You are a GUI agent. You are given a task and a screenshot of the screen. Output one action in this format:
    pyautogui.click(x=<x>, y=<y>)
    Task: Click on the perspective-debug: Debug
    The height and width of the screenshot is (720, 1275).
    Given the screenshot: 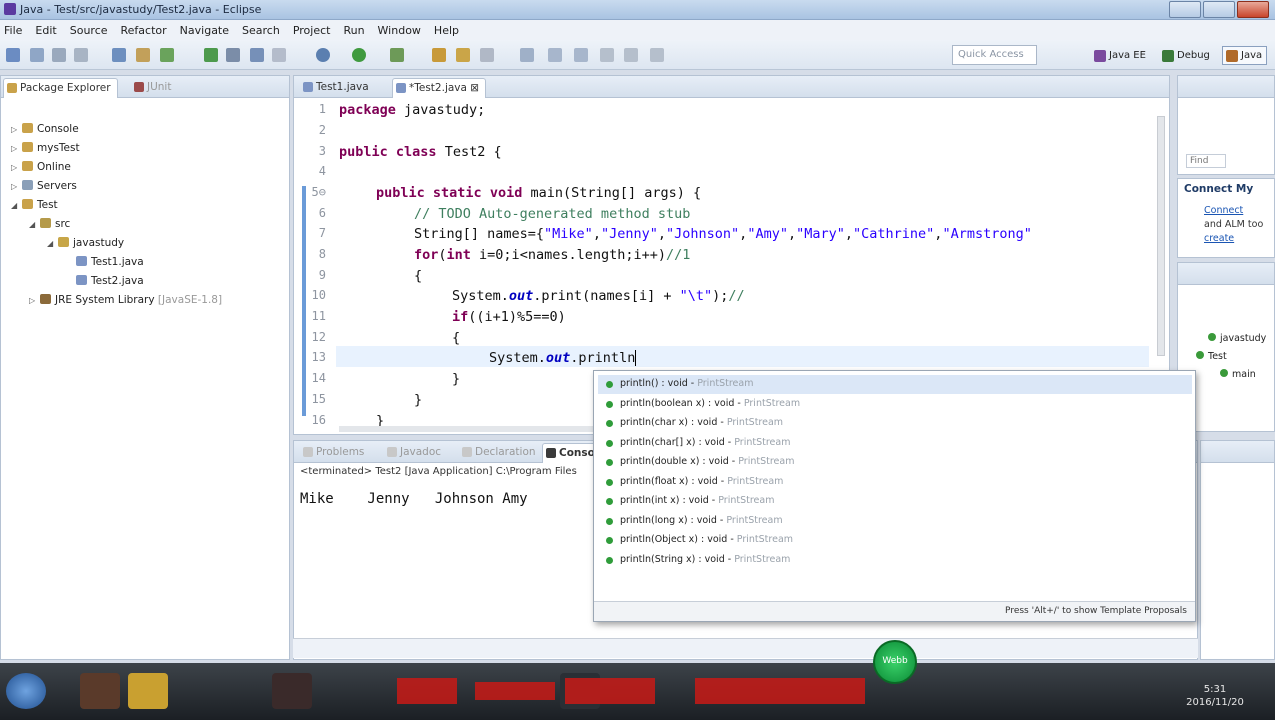 What is the action you would take?
    pyautogui.click(x=1186, y=55)
    